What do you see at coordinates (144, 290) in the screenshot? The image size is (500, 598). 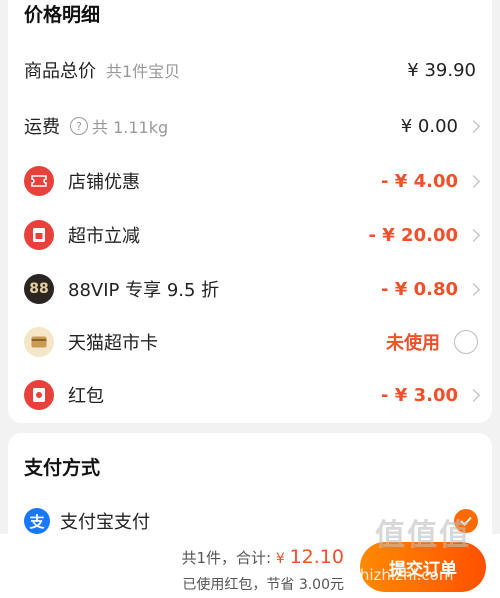 I see `vip-discount-label: 88VIP 专享 9.5 折` at bounding box center [144, 290].